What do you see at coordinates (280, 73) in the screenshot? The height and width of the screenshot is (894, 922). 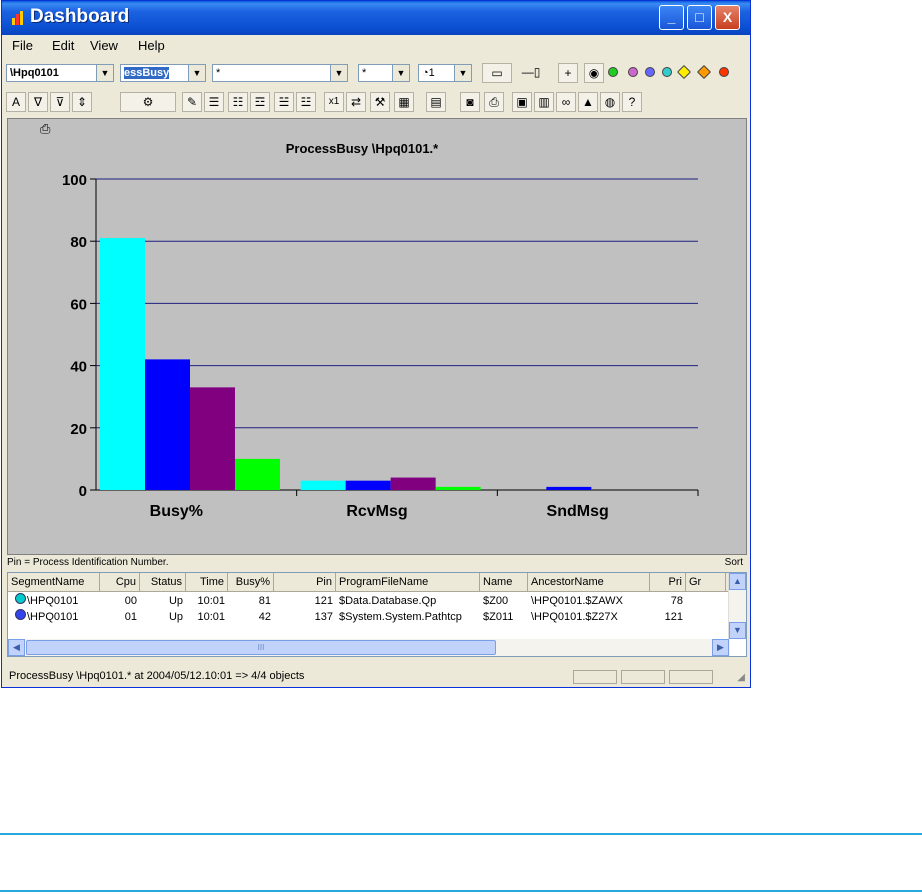 I see `filter-combo: * ▼` at bounding box center [280, 73].